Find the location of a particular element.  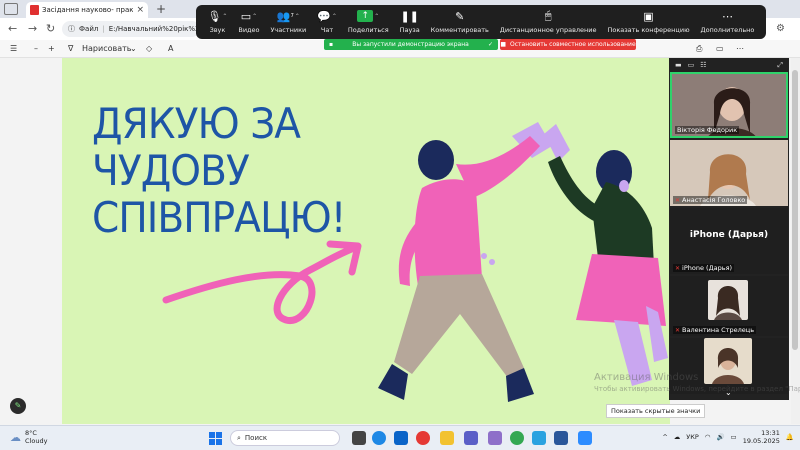

zoom-show-meeting-button: ▣ Показать конференцию is located at coordinates (648, 22).